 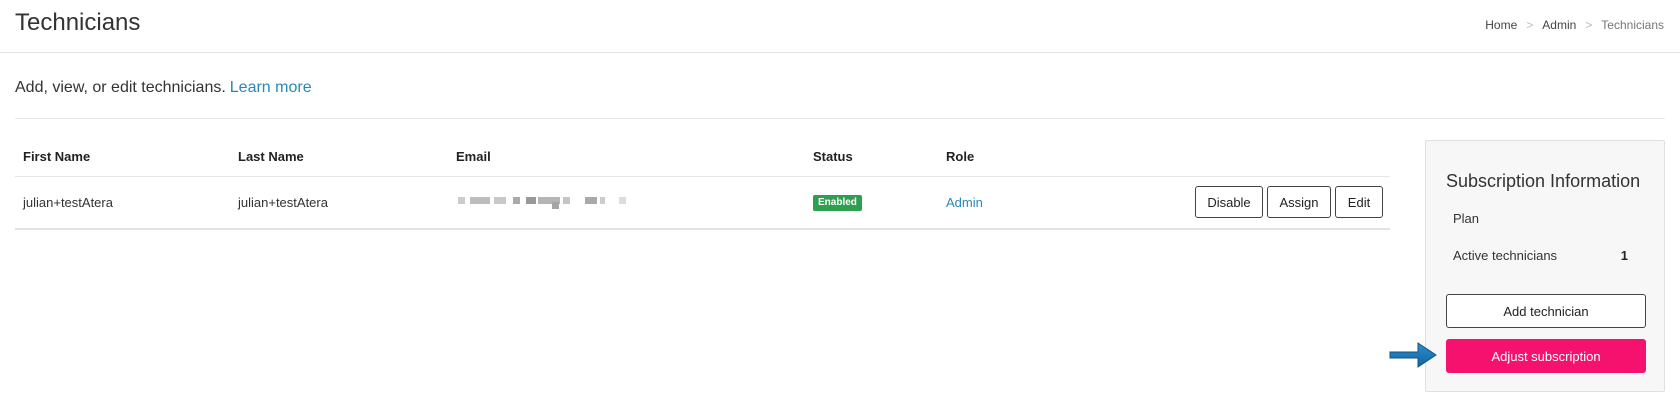 What do you see at coordinates (543, 203) in the screenshot?
I see `email-redacted` at bounding box center [543, 203].